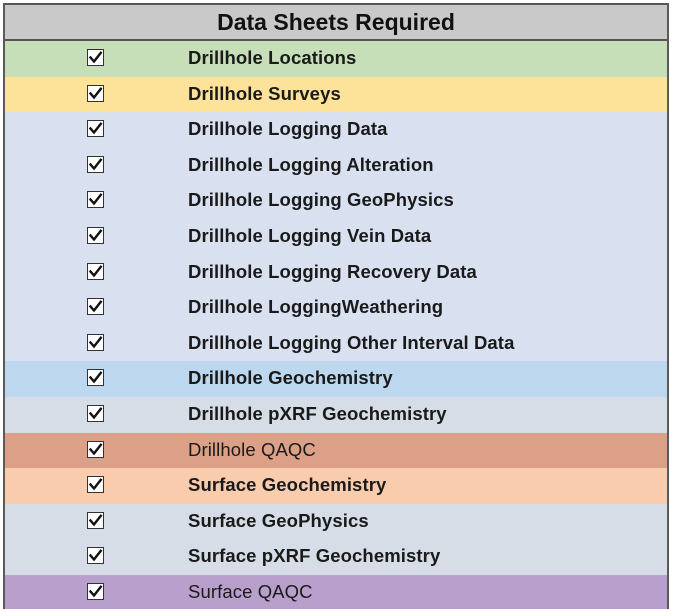 This screenshot has width=675, height=609. I want to click on sheet-row: Drillhole Logging Alteration, so click(336, 165).